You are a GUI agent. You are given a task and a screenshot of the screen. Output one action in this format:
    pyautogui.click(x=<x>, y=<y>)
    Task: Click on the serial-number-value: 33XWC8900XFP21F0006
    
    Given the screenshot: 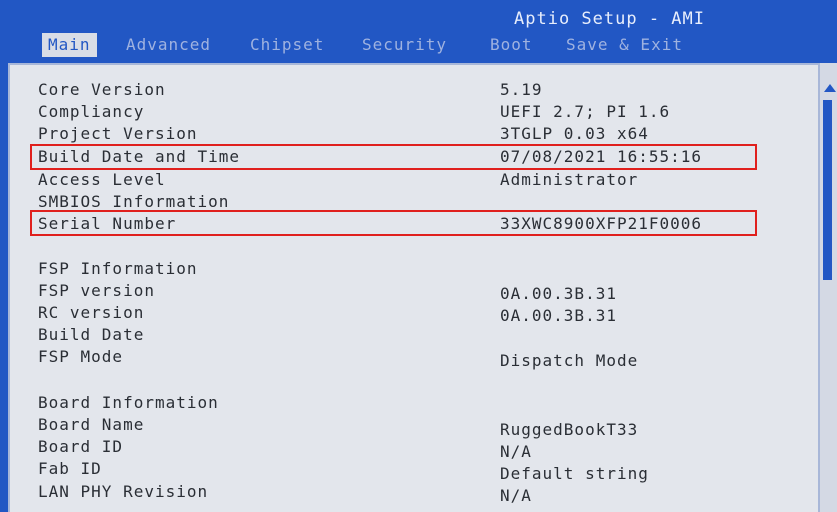 What is the action you would take?
    pyautogui.click(x=601, y=223)
    